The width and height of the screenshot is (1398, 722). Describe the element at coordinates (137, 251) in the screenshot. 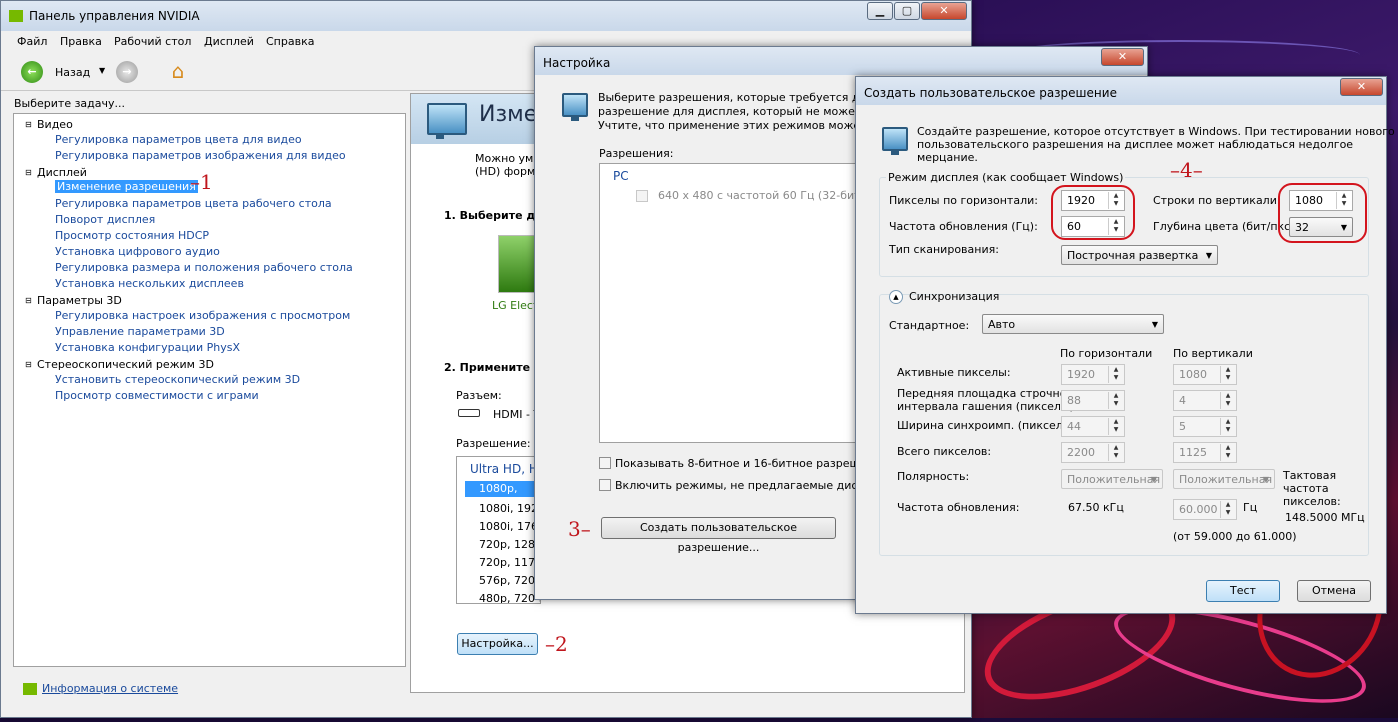

I see `tree-item-digital-audio: Установка цифрового аудио` at that location.